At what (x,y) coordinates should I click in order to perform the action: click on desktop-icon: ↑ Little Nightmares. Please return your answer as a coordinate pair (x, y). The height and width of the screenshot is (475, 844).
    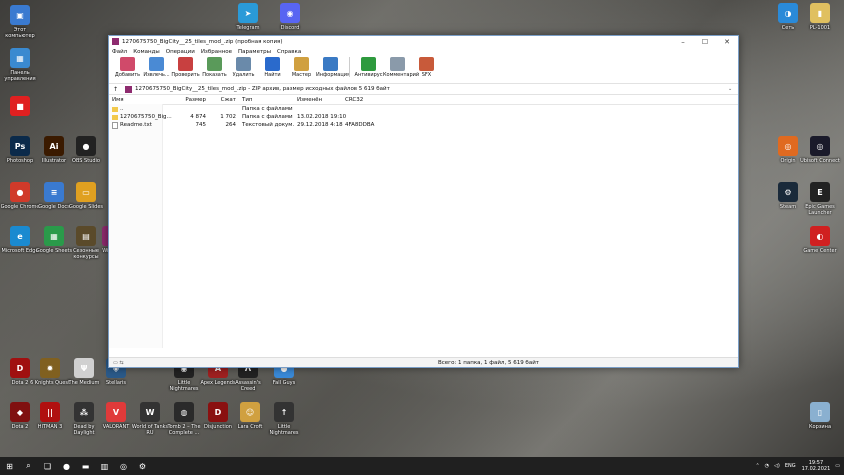
    Looking at the image, I should click on (284, 419).